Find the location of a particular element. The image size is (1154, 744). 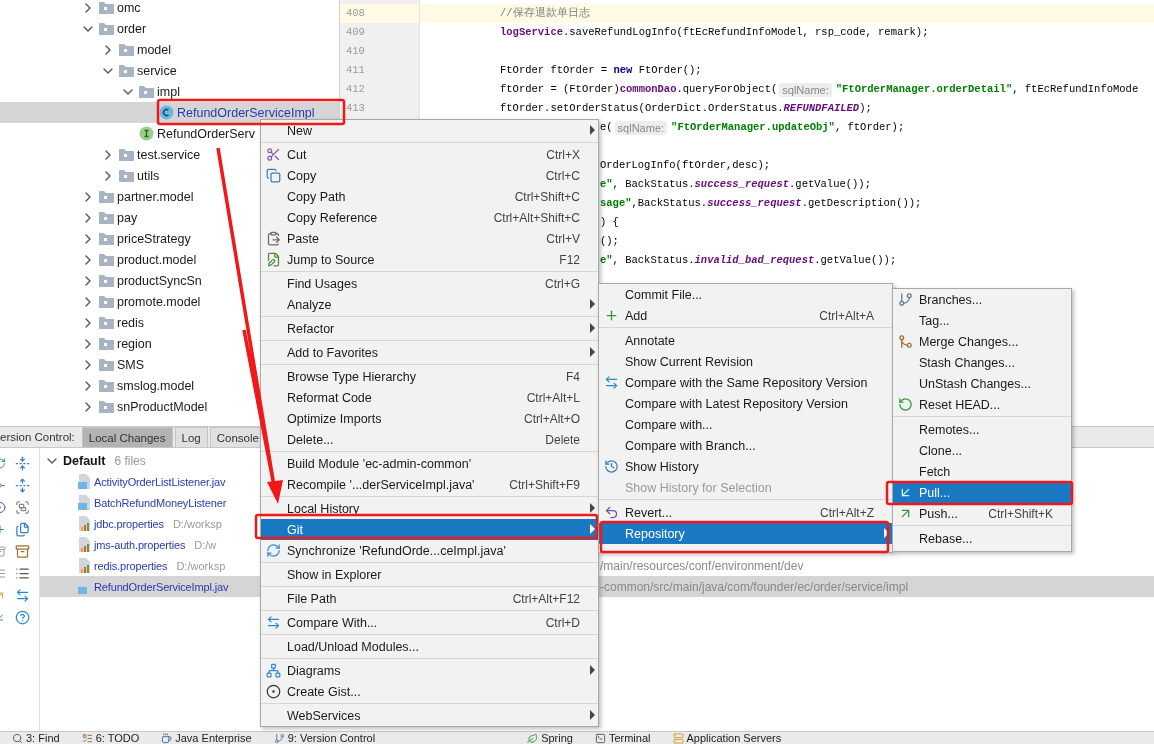

merge-icon is located at coordinates (905, 341).